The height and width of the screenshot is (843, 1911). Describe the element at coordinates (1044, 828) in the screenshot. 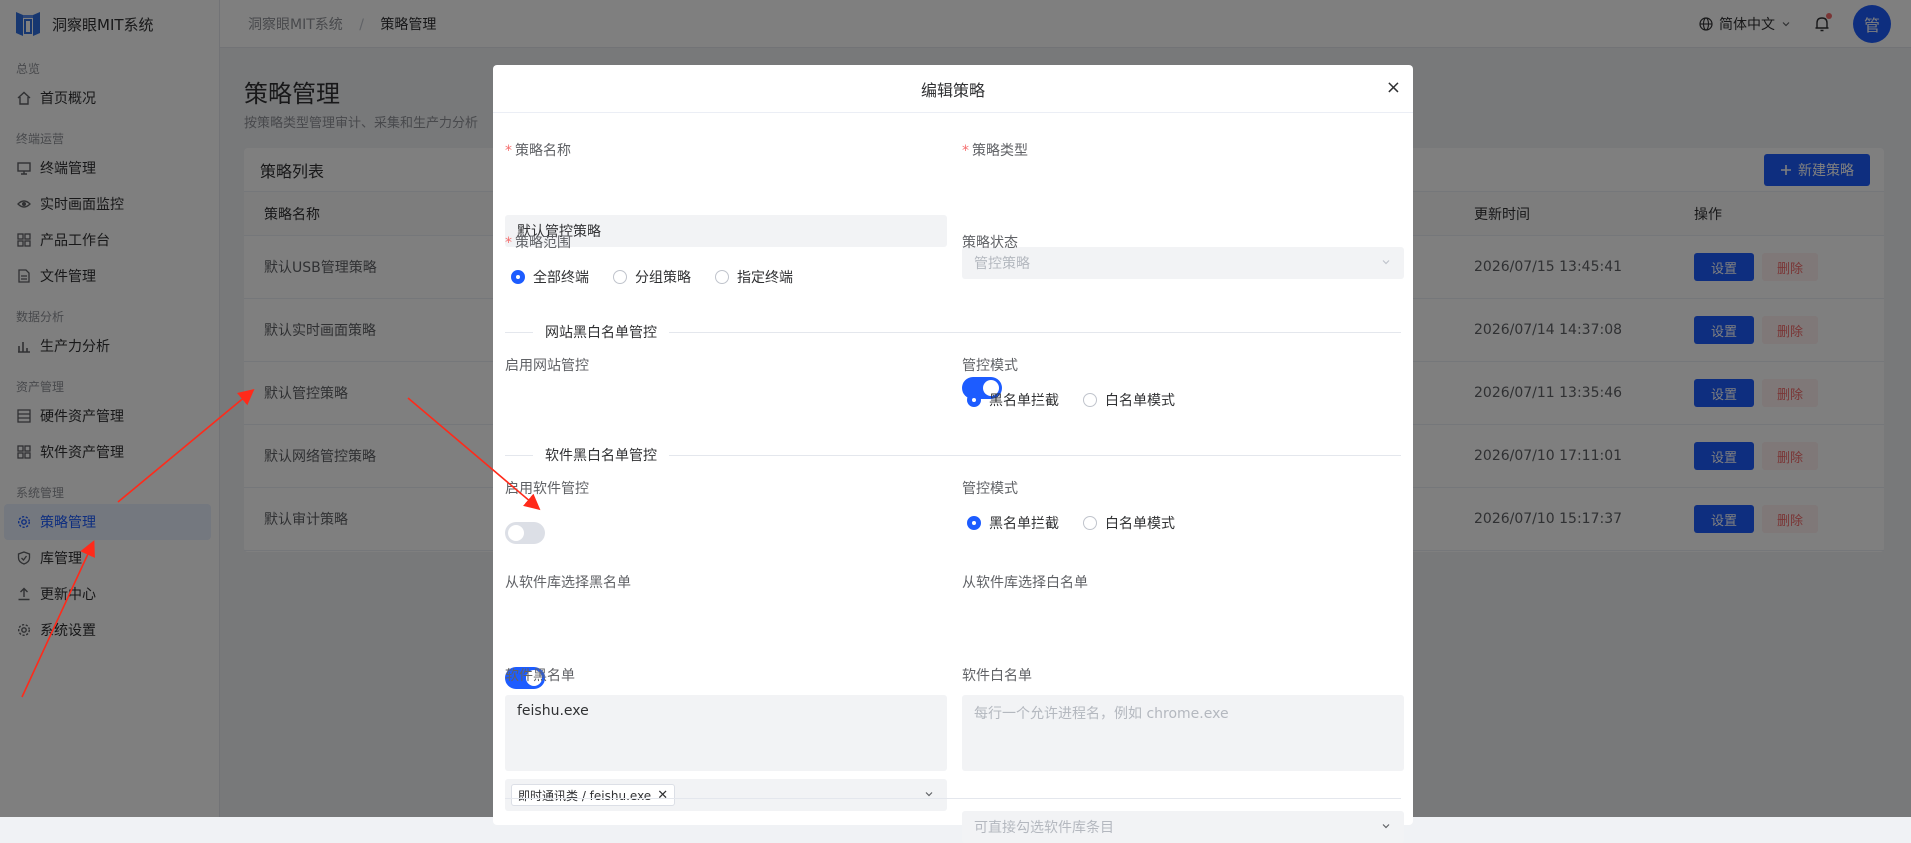

I see `whitelist-select-placeholder: 可直接勾选软件库条目` at that location.